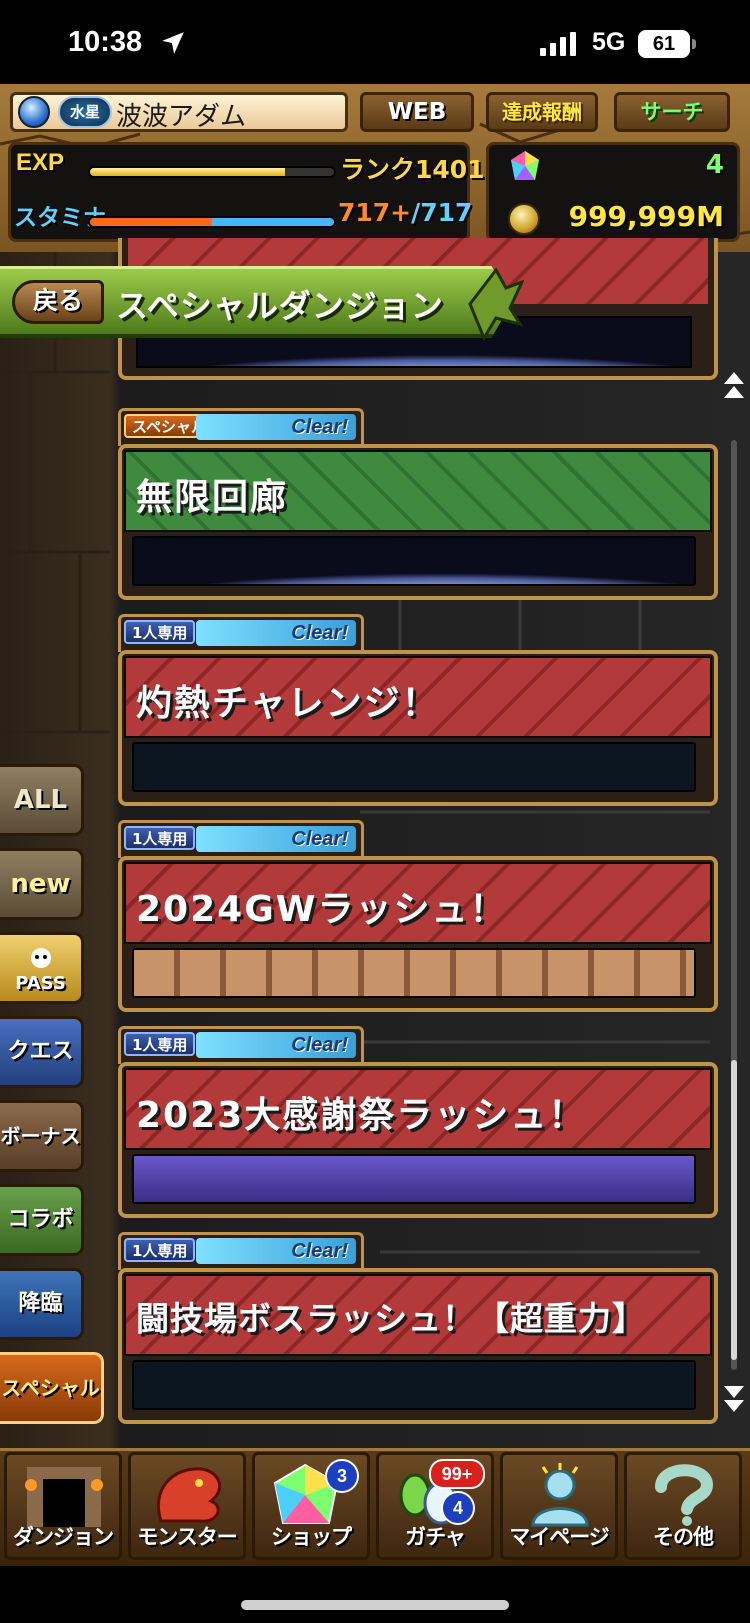 The width and height of the screenshot is (750, 1623). Describe the element at coordinates (85, 112) in the screenshot. I see `player-title-badge: 水星` at that location.